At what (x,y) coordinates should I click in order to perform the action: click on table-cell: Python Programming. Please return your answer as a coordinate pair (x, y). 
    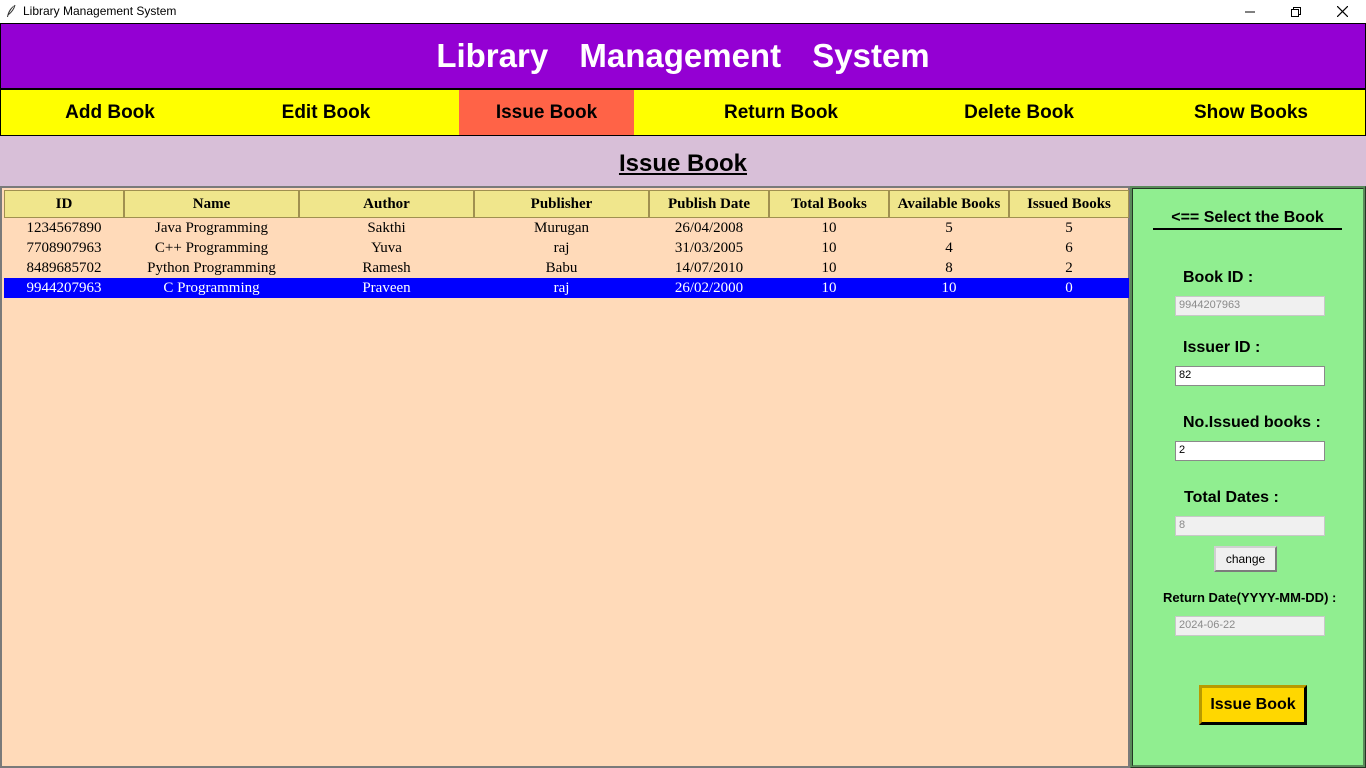
    Looking at the image, I should click on (211, 267).